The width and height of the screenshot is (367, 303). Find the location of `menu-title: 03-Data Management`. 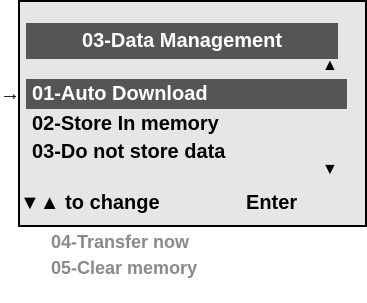

menu-title: 03-Data Management is located at coordinates (182, 41).